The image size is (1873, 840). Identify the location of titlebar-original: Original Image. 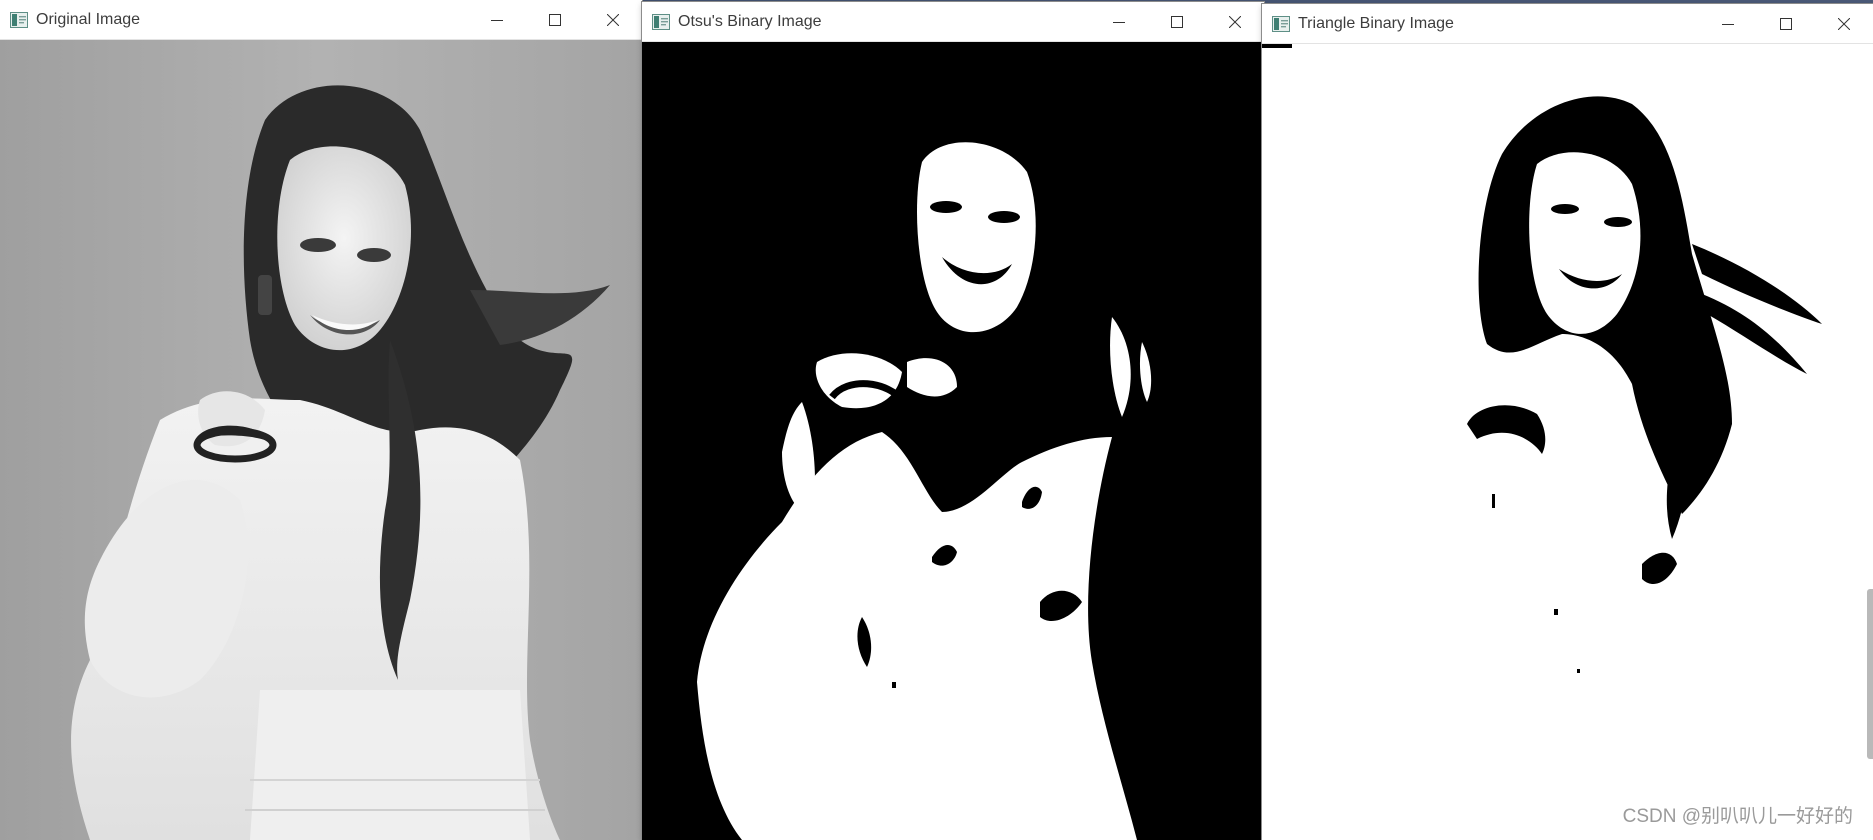
(321, 20).